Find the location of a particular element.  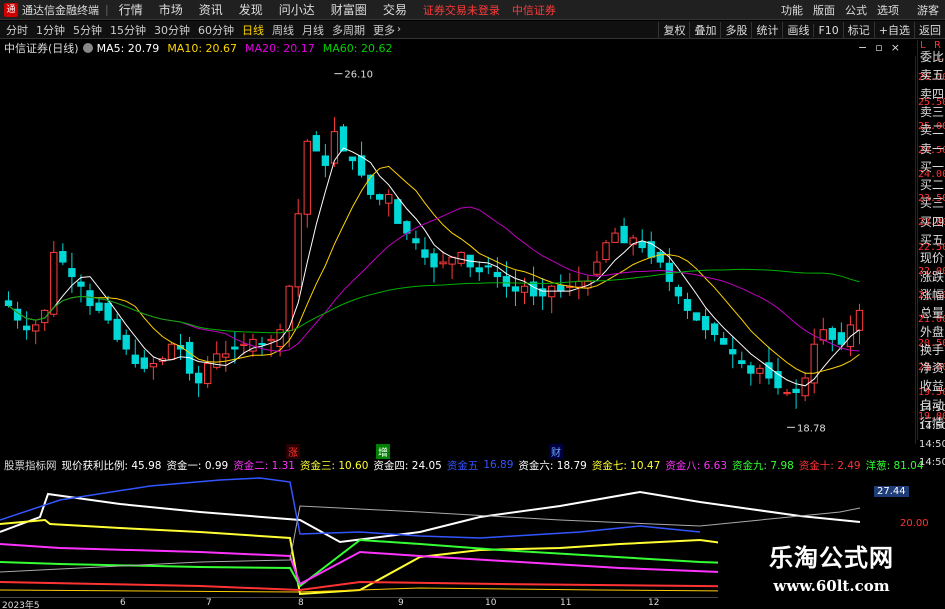

quote-label: 卖三 is located at coordinates (932, 111).